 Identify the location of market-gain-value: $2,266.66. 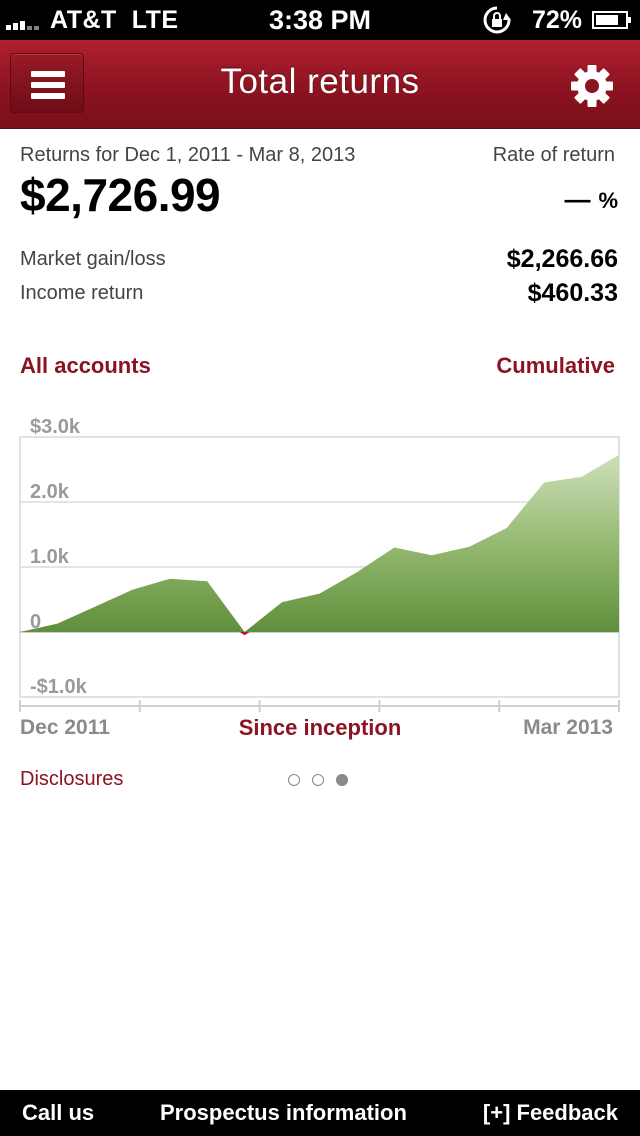
(562, 259).